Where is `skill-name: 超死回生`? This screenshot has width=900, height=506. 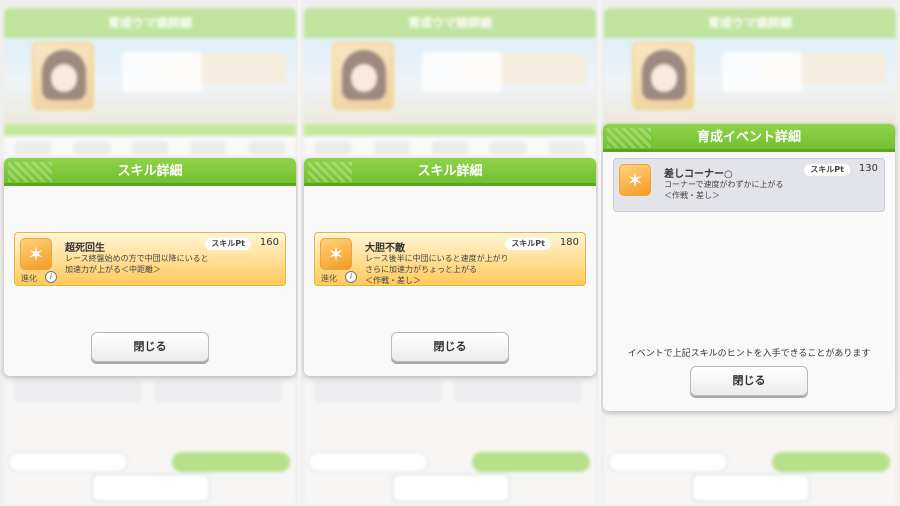
skill-name: 超死回生 is located at coordinates (85, 248).